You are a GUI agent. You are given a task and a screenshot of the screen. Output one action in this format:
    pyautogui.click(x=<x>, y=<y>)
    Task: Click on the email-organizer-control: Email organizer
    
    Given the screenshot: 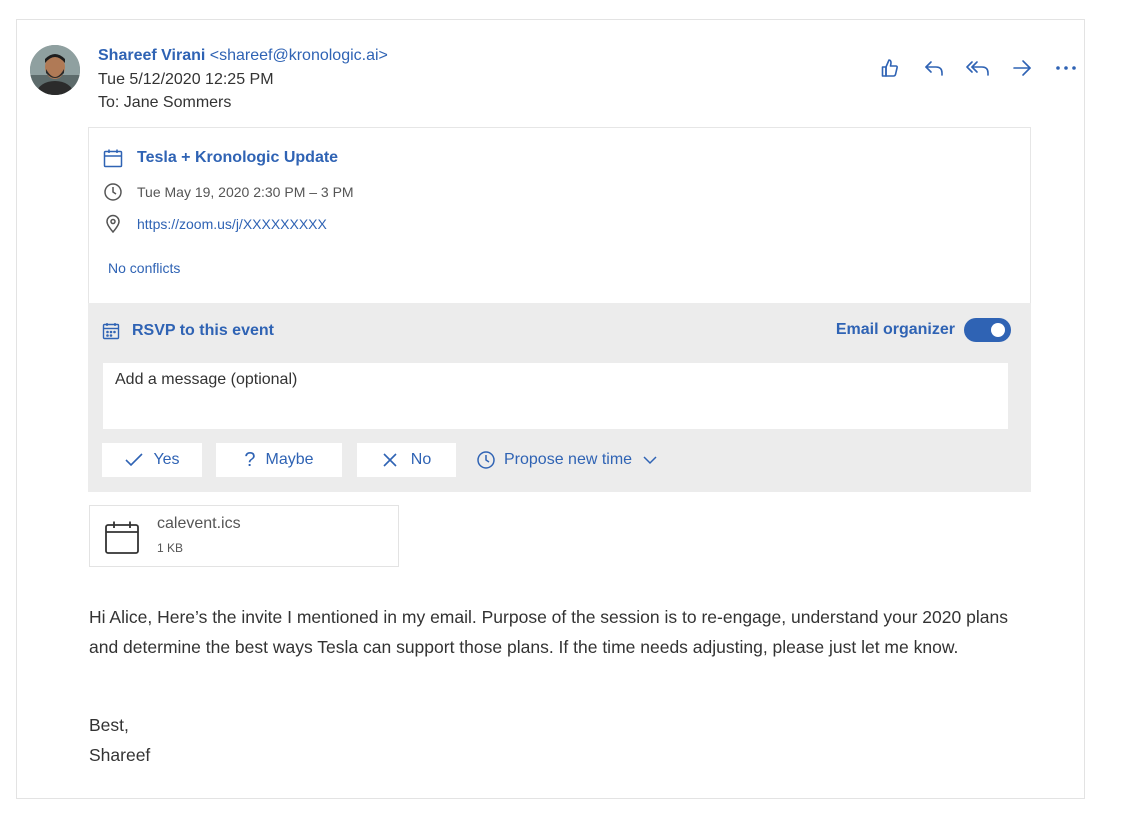 What is the action you would take?
    pyautogui.click(x=923, y=330)
    